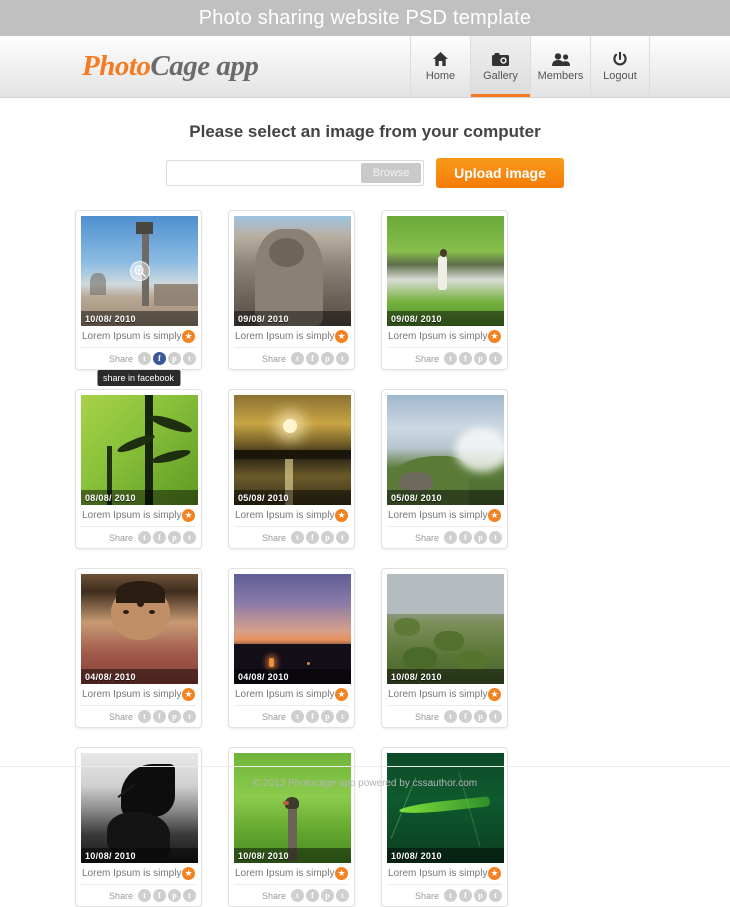 The width and height of the screenshot is (730, 907). I want to click on nav-item-home: Home, so click(440, 66).